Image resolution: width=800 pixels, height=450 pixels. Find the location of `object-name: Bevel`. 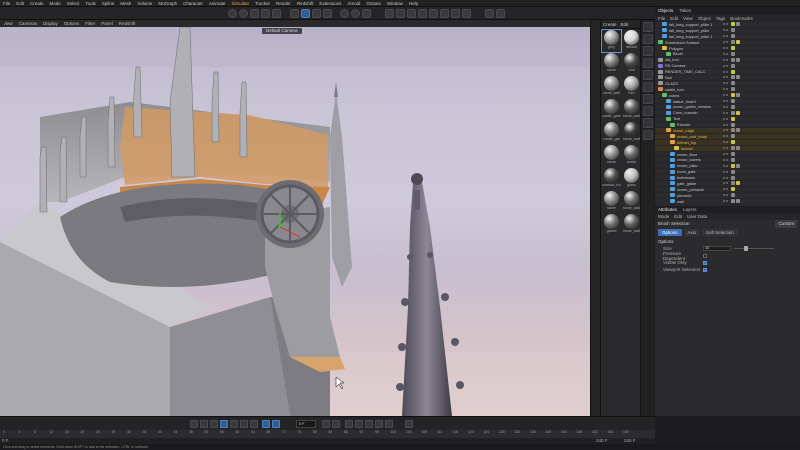

object-name: Bevel is located at coordinates (697, 53).